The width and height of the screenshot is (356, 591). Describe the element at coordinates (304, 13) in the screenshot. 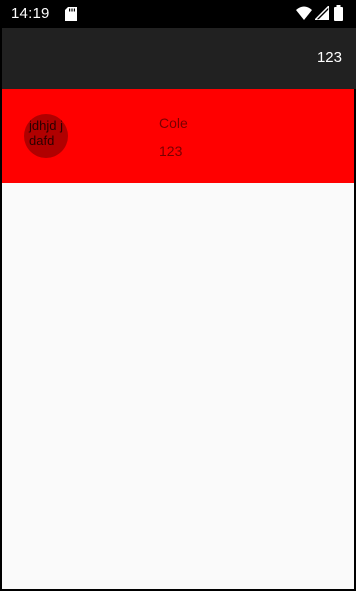

I see `wifi-icon` at that location.